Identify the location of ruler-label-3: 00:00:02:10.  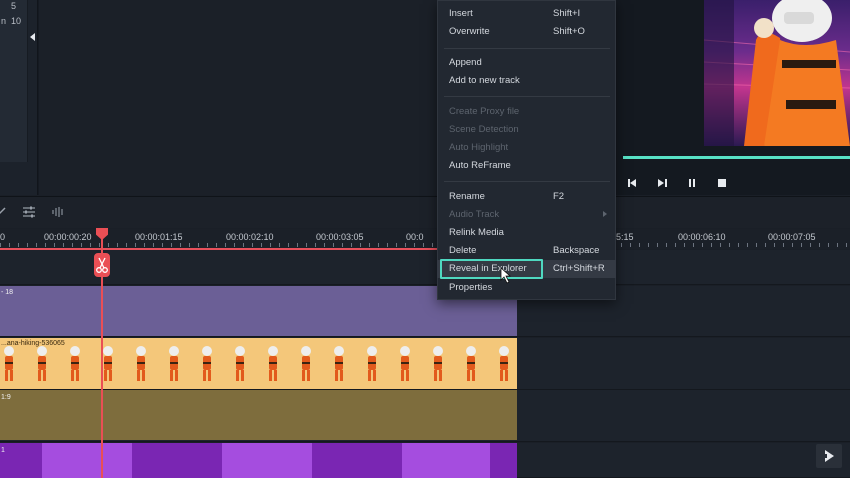
(250, 237).